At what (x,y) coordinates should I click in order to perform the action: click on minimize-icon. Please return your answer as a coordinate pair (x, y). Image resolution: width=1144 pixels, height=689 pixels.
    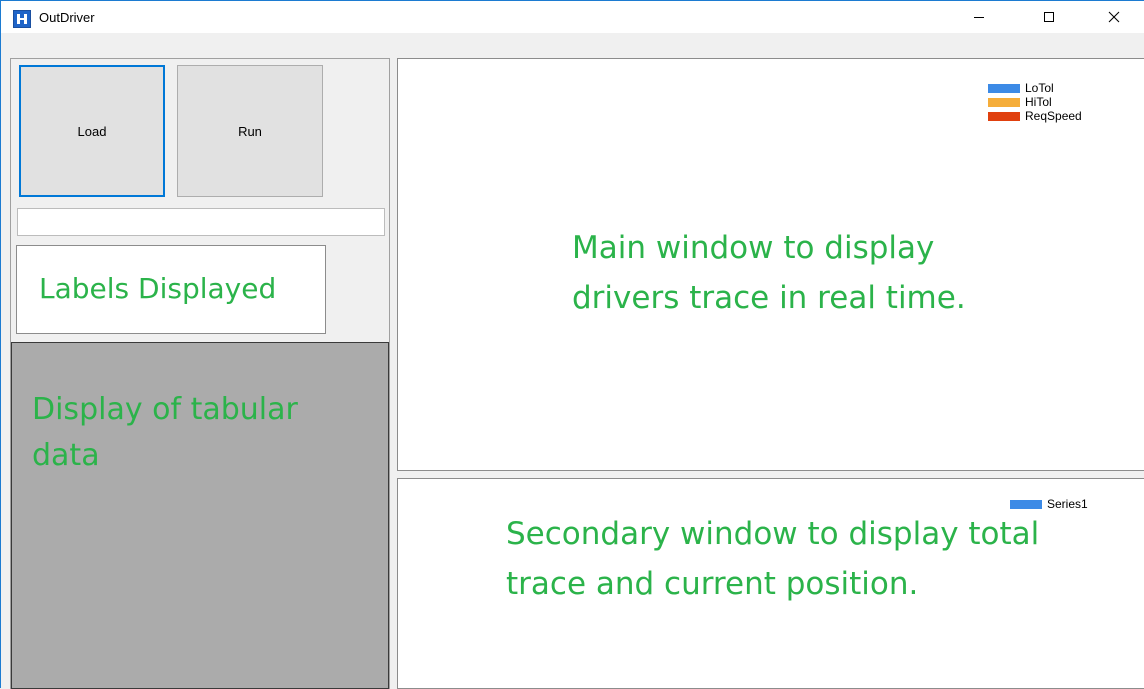
    Looking at the image, I should click on (979, 17).